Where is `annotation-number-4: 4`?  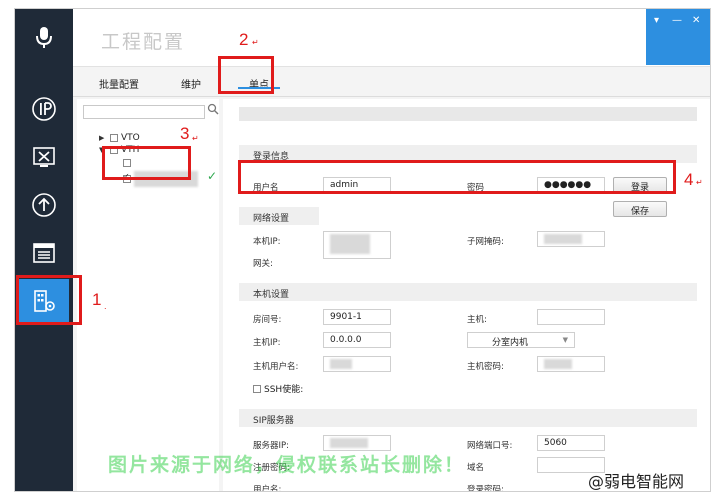
annotation-number-4: 4 is located at coordinates (689, 179).